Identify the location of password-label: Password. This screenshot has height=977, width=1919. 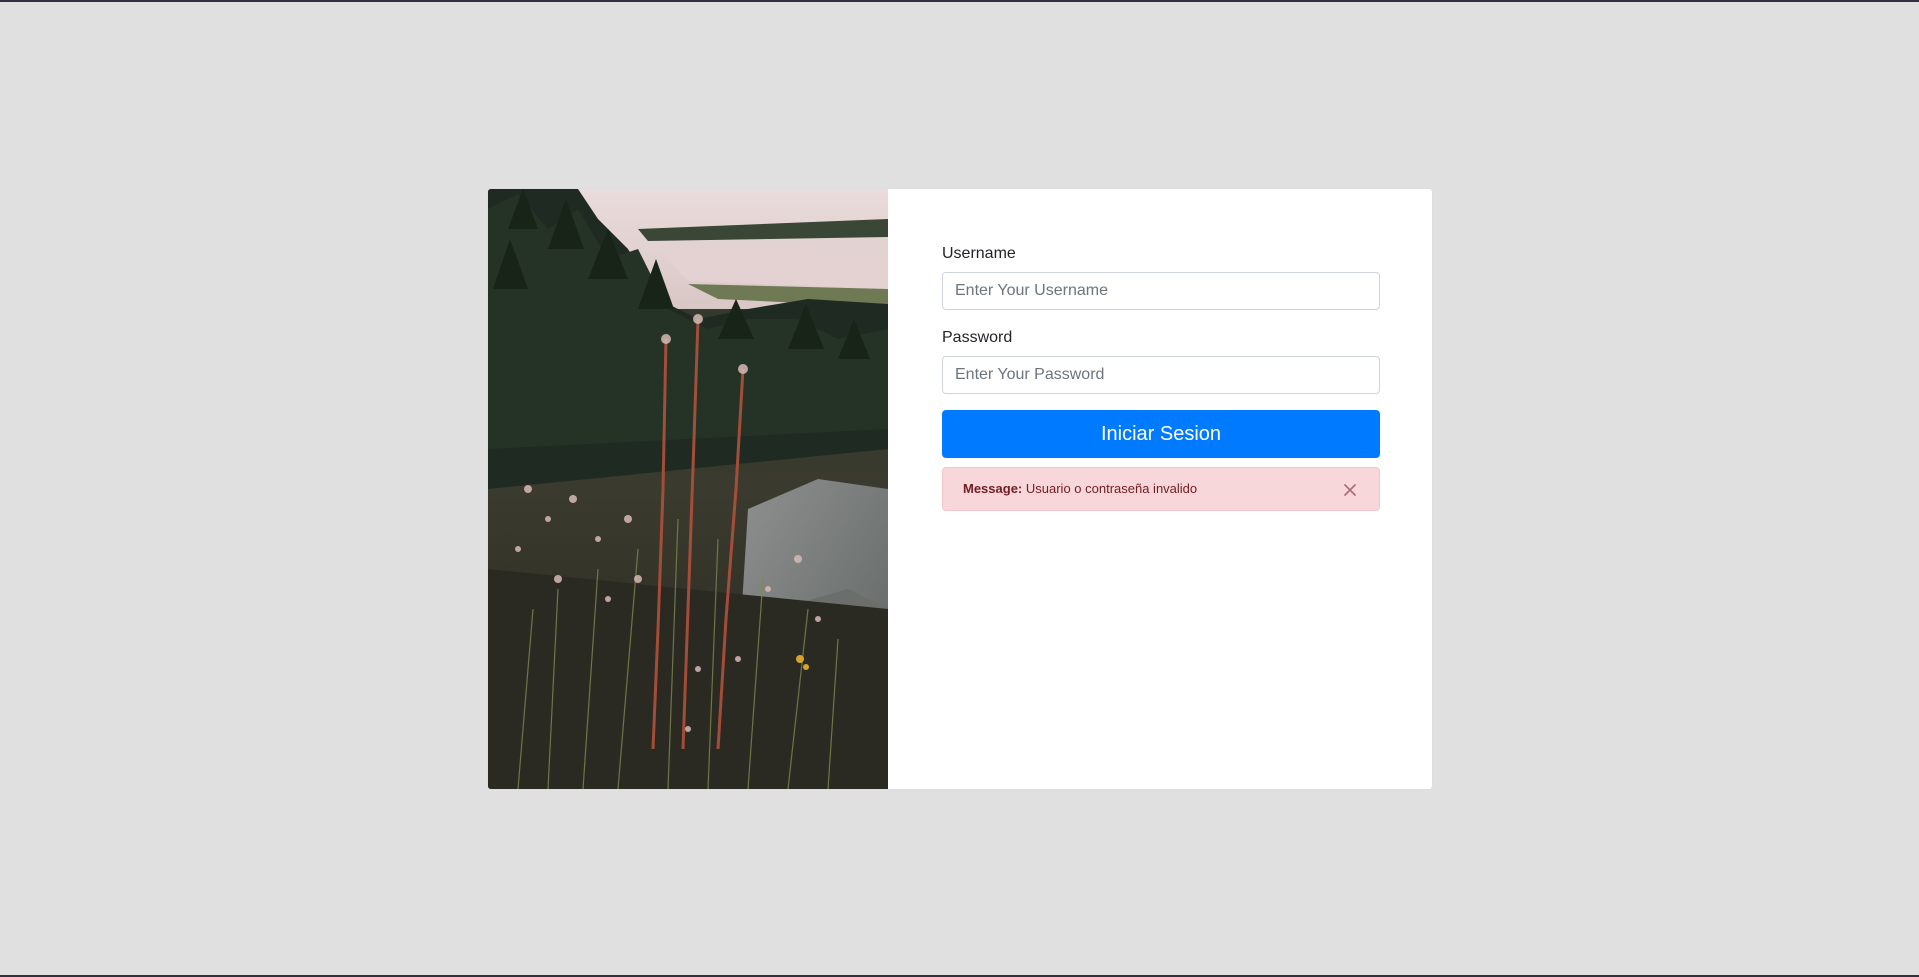
(977, 337).